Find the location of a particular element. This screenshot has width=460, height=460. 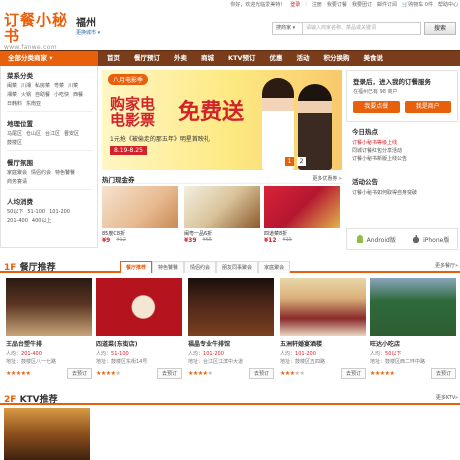

sidebar-tag: 情侣约会 is located at coordinates (41, 173).